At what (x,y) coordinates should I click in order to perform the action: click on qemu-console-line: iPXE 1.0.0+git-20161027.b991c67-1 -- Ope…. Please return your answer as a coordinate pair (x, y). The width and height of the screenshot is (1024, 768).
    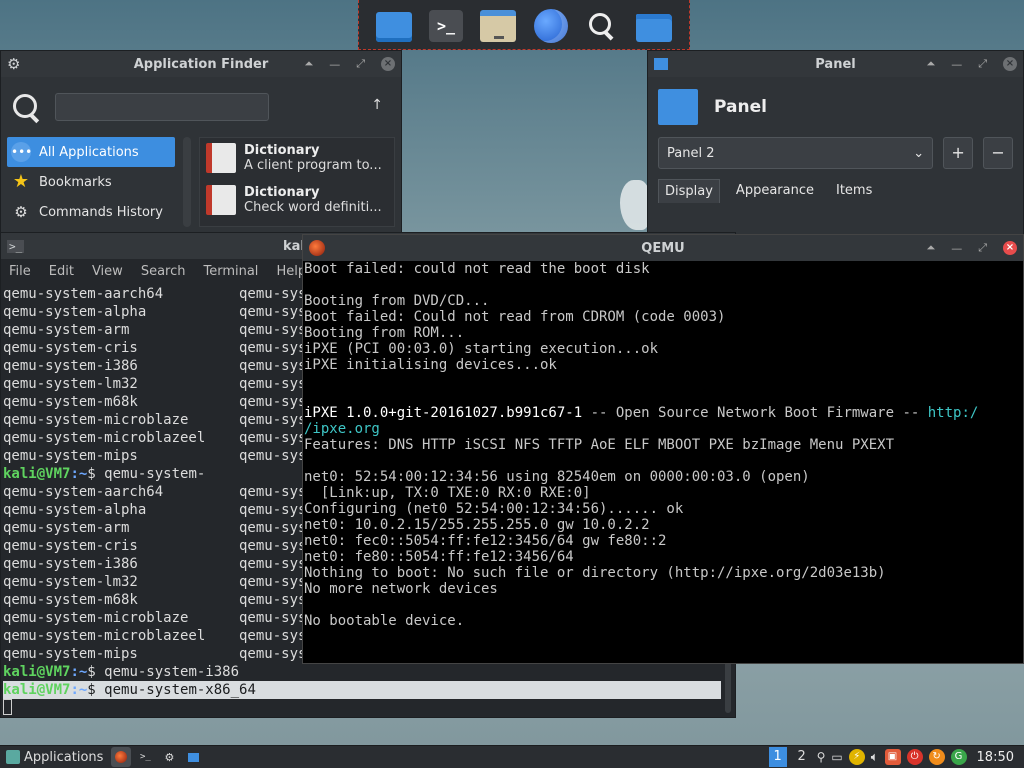
    Looking at the image, I should click on (641, 413).